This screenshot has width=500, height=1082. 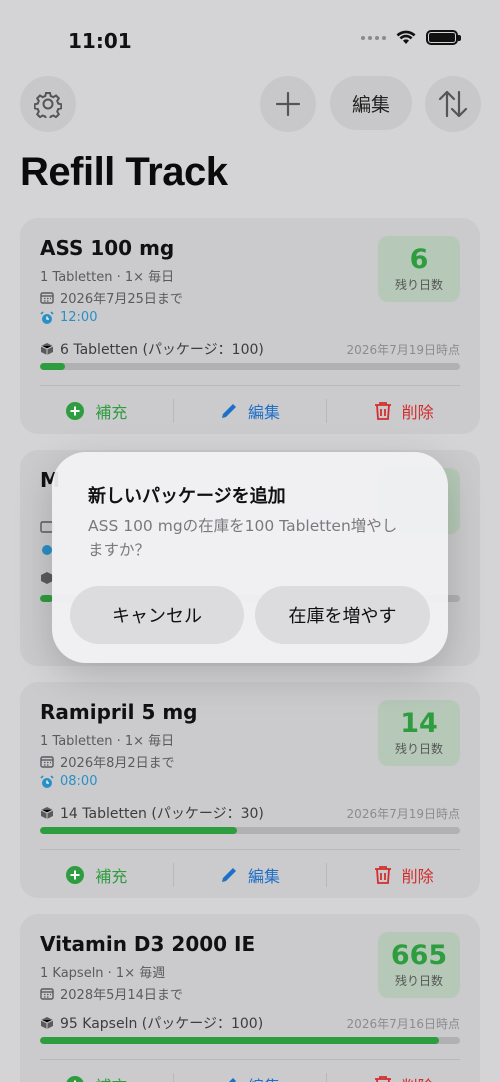 I want to click on dialog-message: ASS 100 mgの在庫を100 Tabletten増やしますか？, so click(x=243, y=538).